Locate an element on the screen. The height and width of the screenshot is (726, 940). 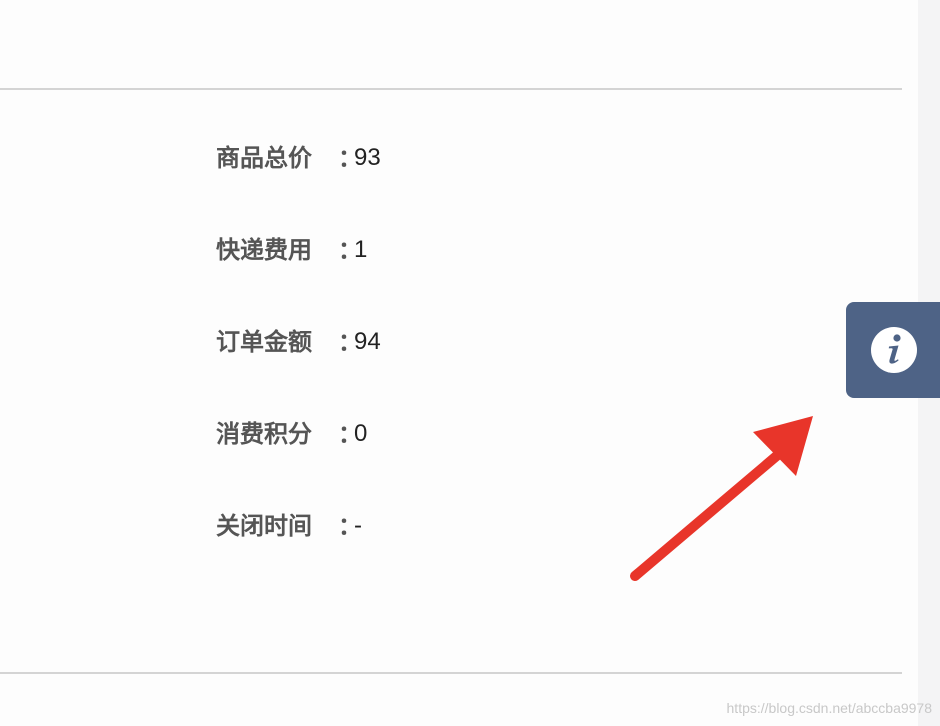
info-value: - is located at coordinates (358, 525).